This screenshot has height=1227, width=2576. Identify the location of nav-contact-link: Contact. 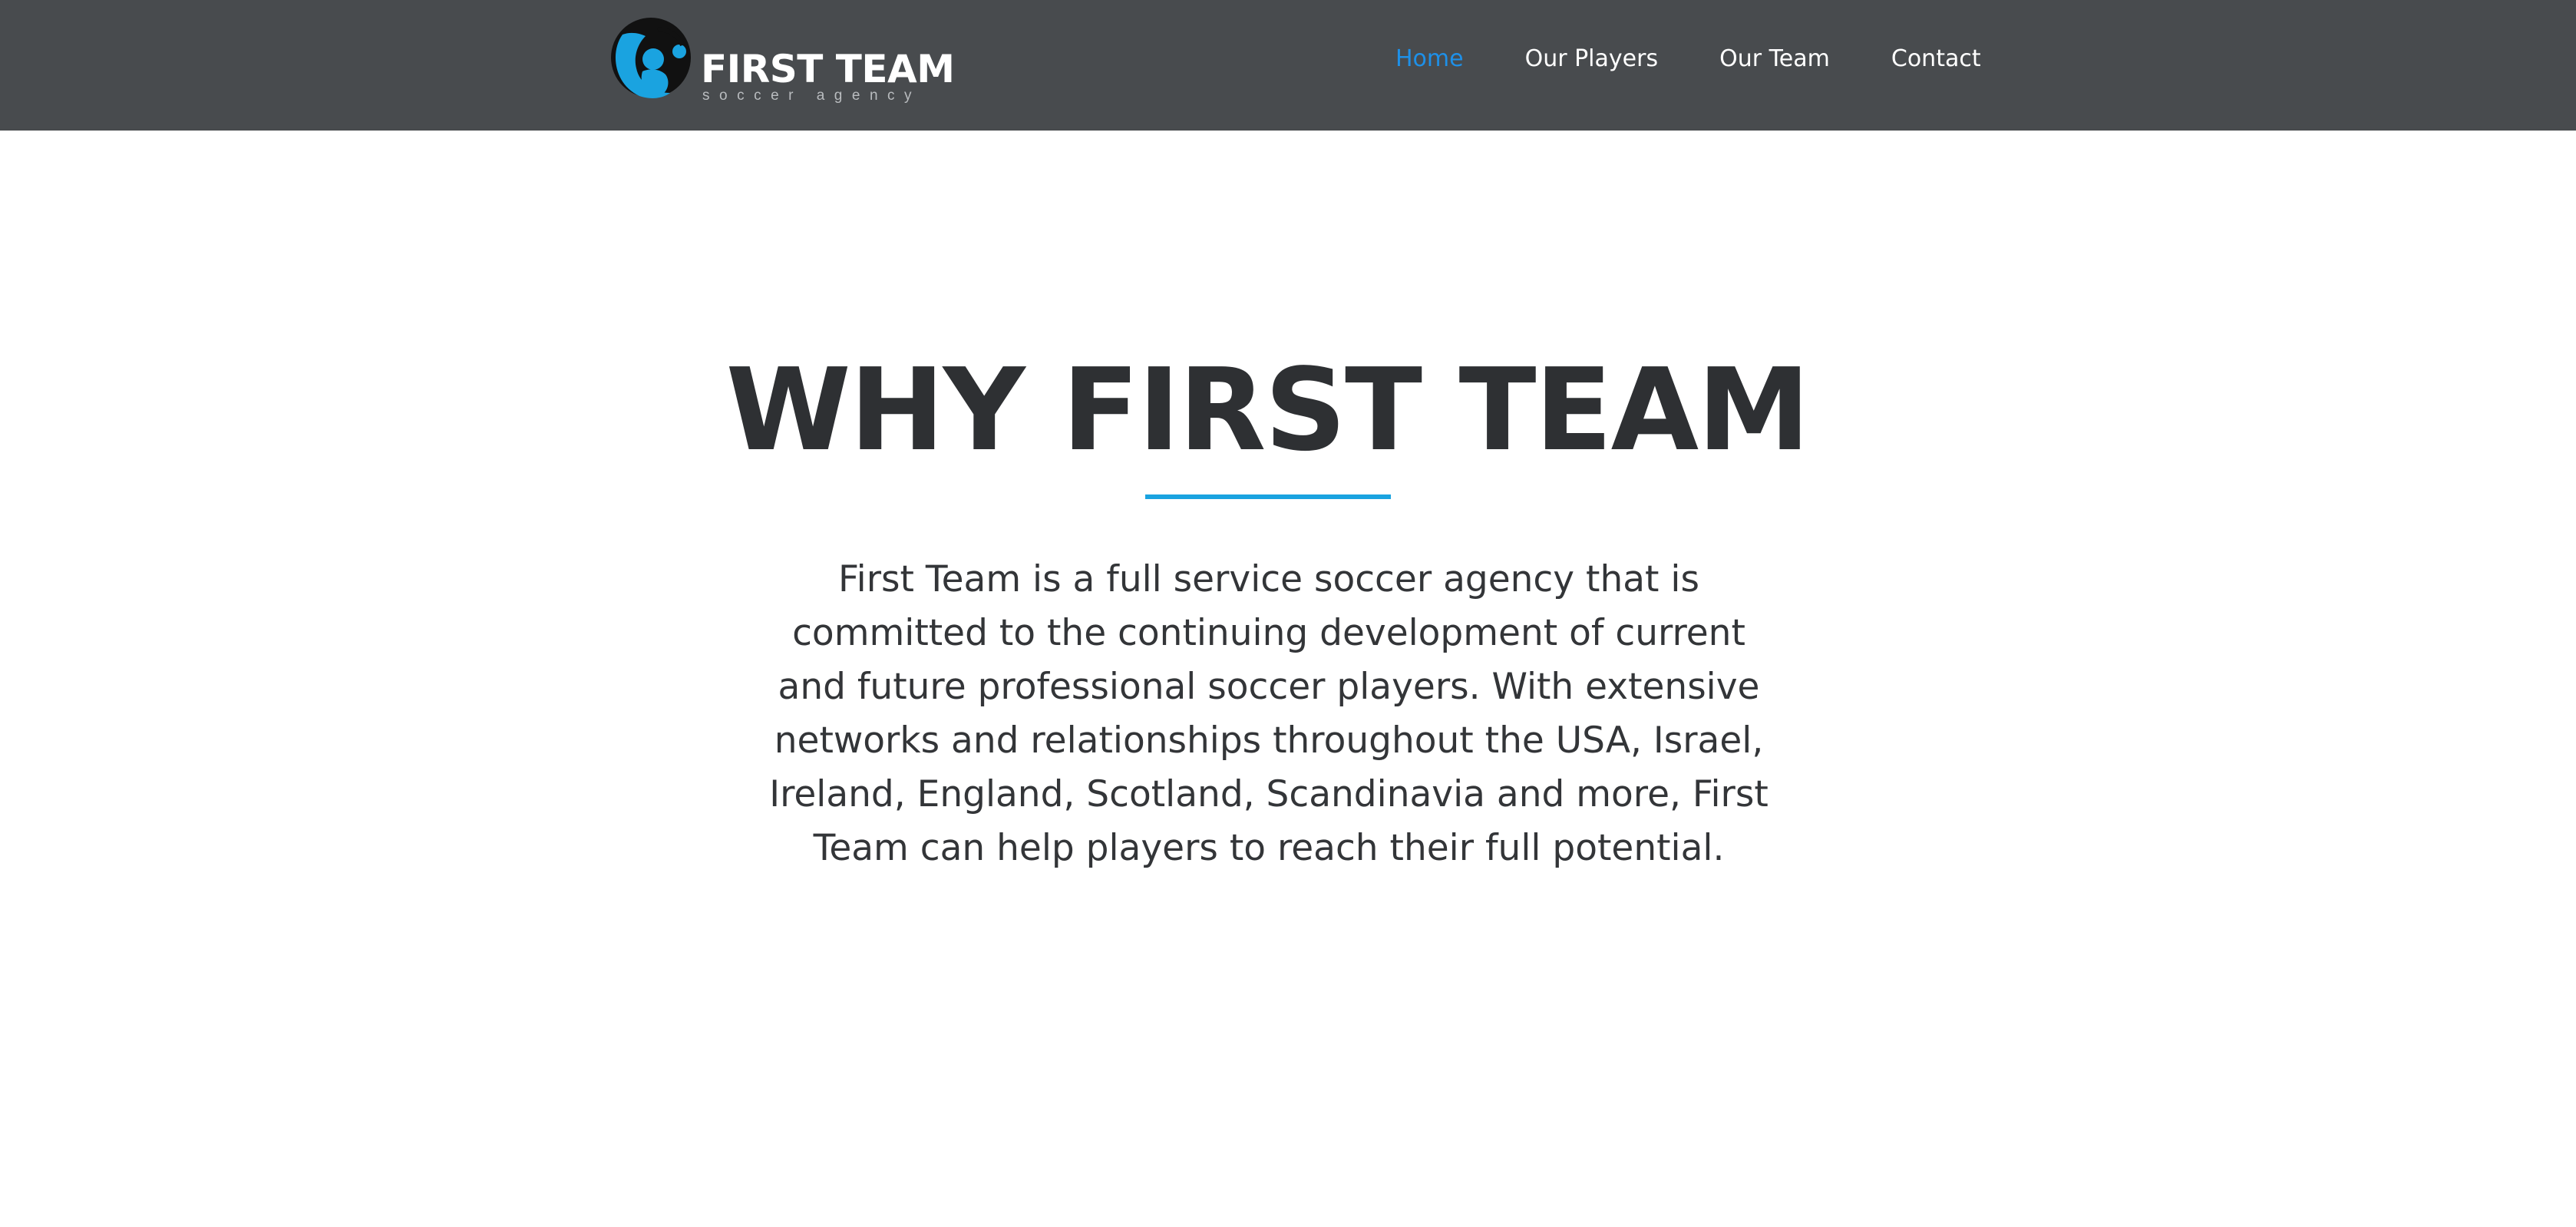
(1936, 58).